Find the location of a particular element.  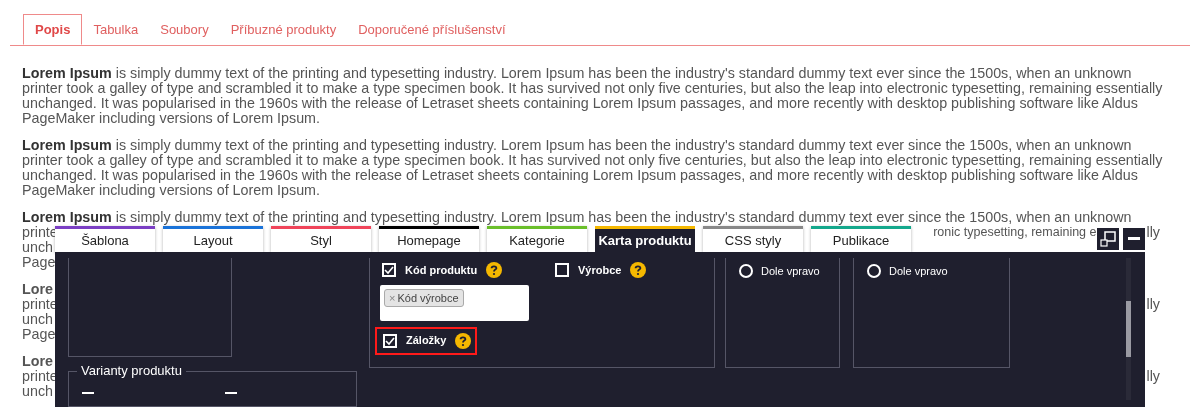

scrollbar is located at coordinates (1128, 329).